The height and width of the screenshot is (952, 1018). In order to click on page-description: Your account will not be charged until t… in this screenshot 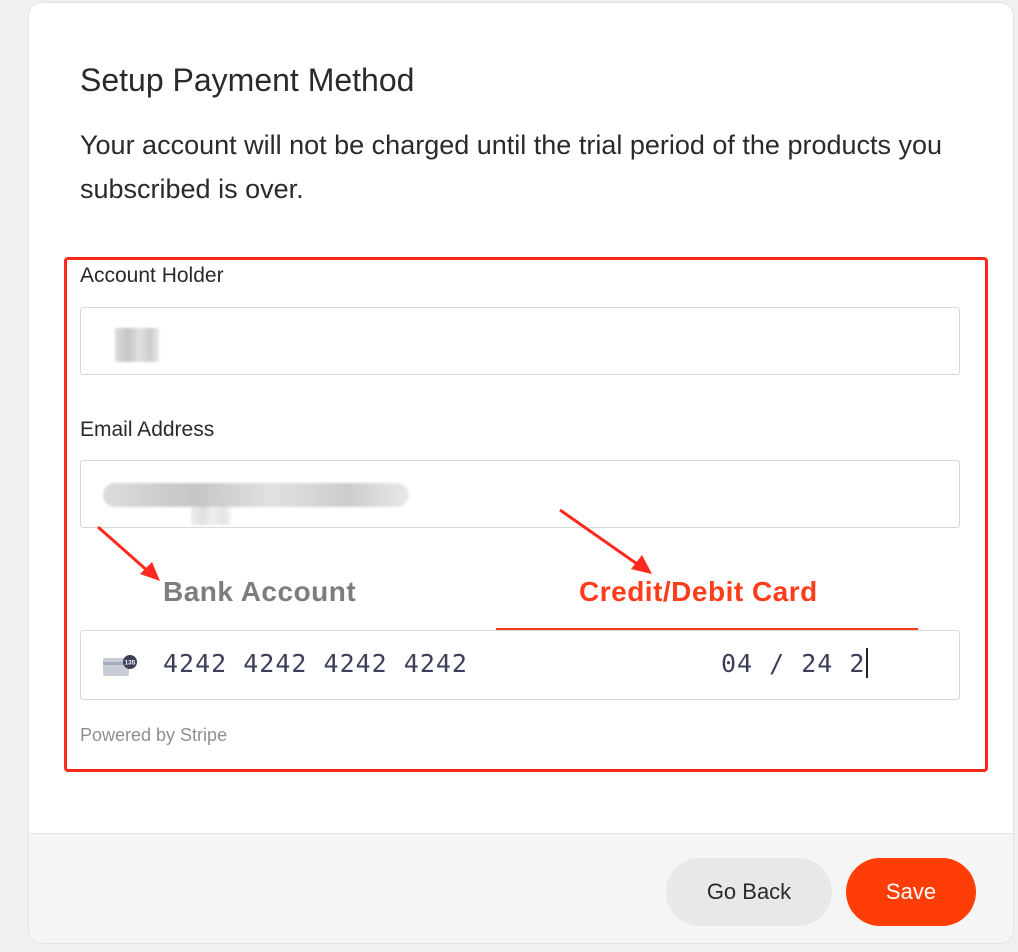, I will do `click(511, 167)`.